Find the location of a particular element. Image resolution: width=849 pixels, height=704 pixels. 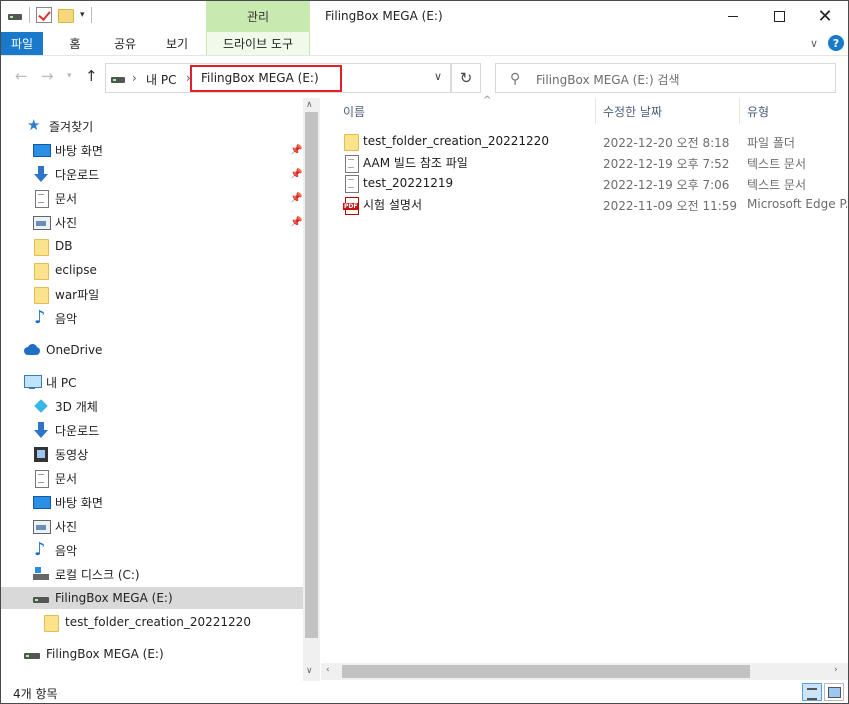

toolbar-divider is located at coordinates (29, 15).